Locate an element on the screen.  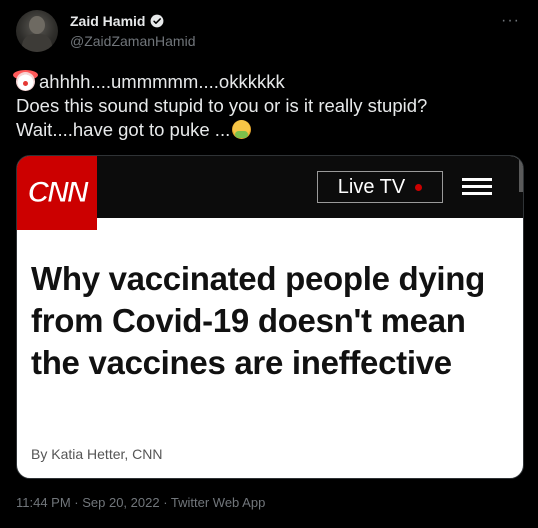
verified-badge-icon is located at coordinates (157, 21).